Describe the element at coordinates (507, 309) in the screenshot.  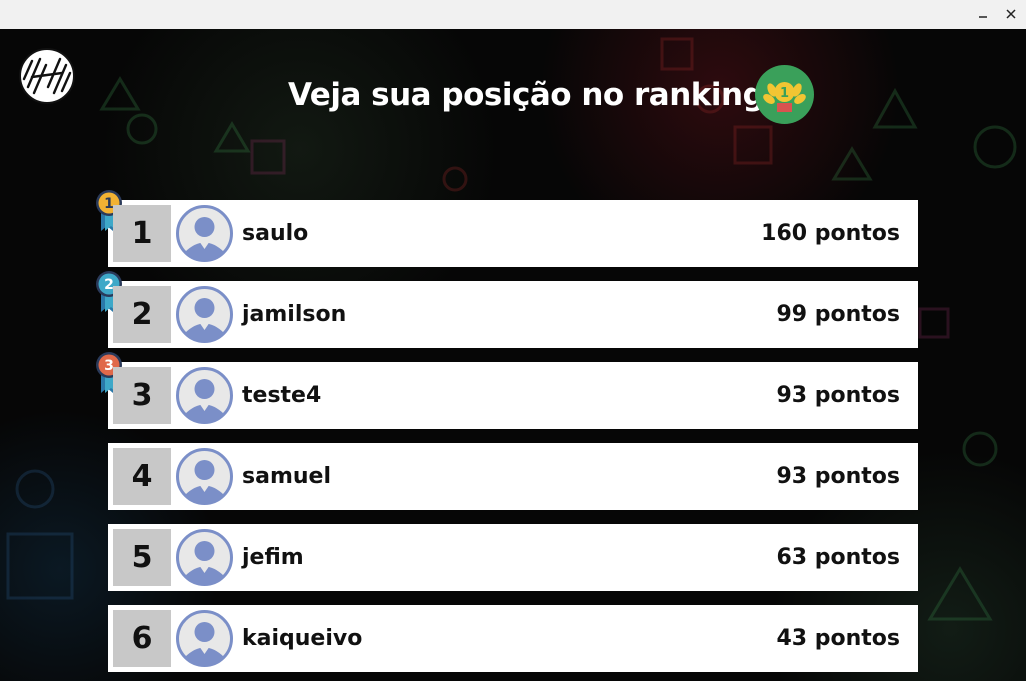
I see `ranking-row: 2 2 jamilson 99 pontos` at that location.